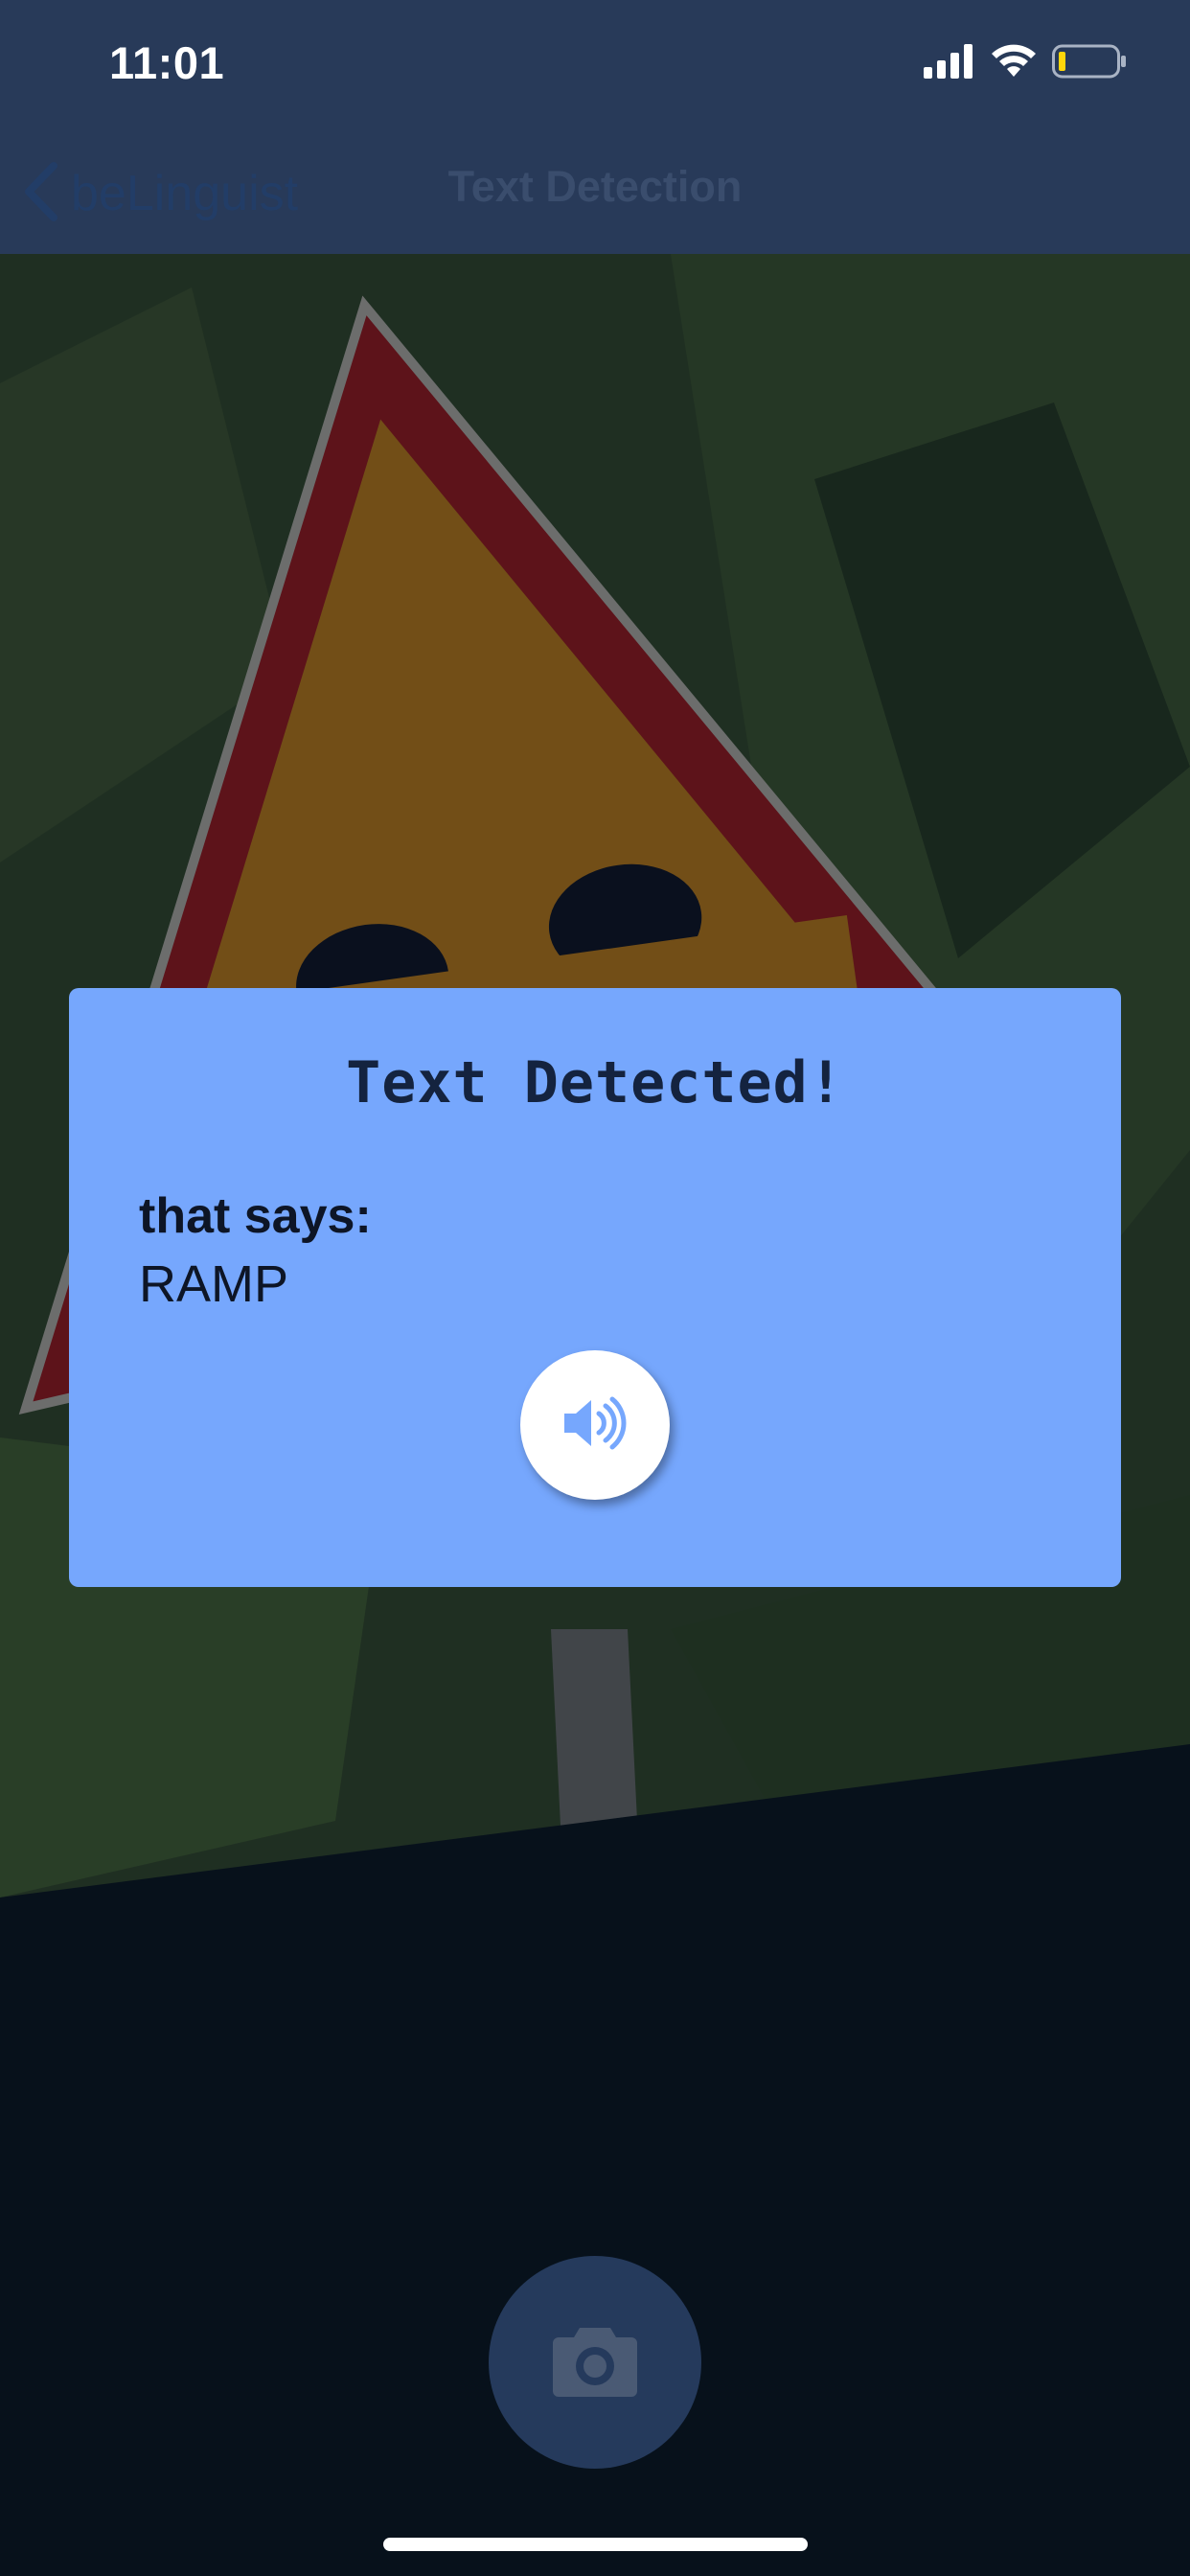 Image resolution: width=1190 pixels, height=2576 pixels. Describe the element at coordinates (595, 186) in the screenshot. I see `page-title: Text Detection` at that location.